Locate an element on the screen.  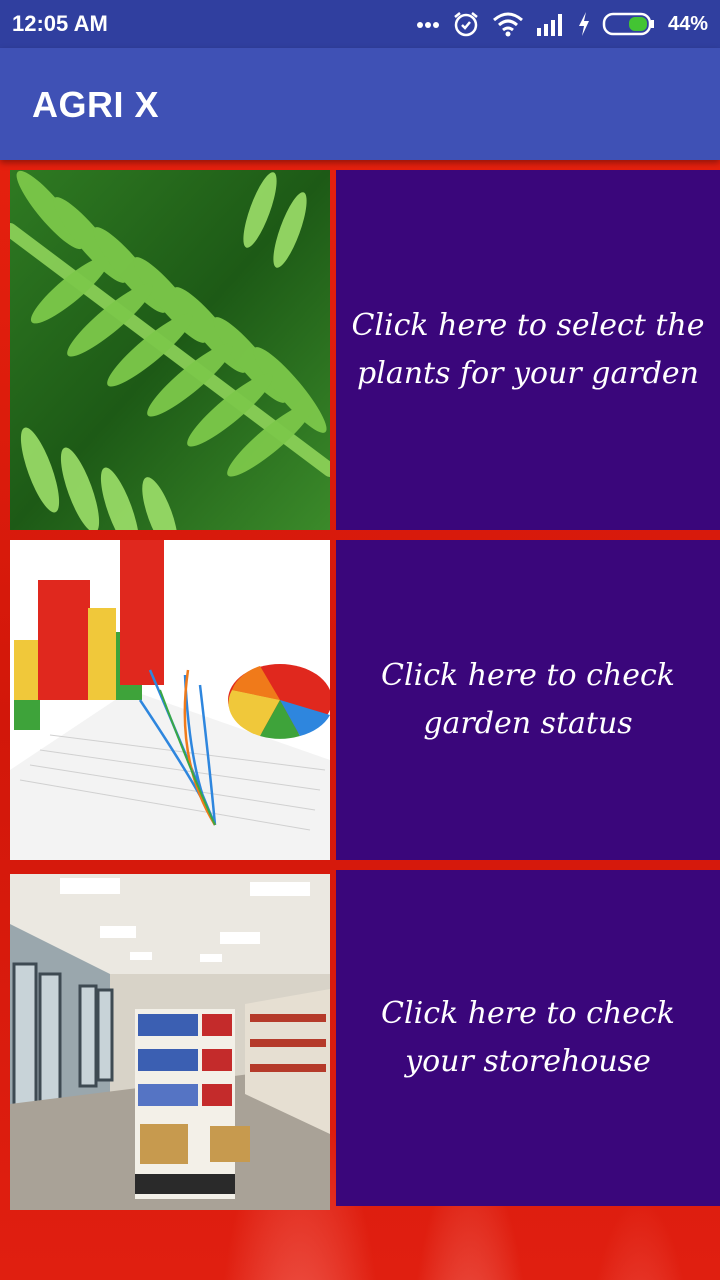
battery-icon is located at coordinates (628, 24).